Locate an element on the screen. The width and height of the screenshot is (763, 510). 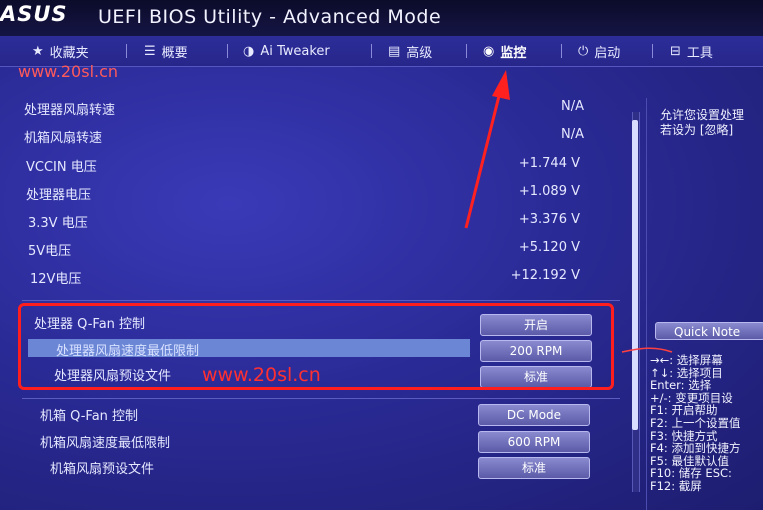
chassis-fan-profile-row: 机箱风扇预设文件 is located at coordinates (260, 466).